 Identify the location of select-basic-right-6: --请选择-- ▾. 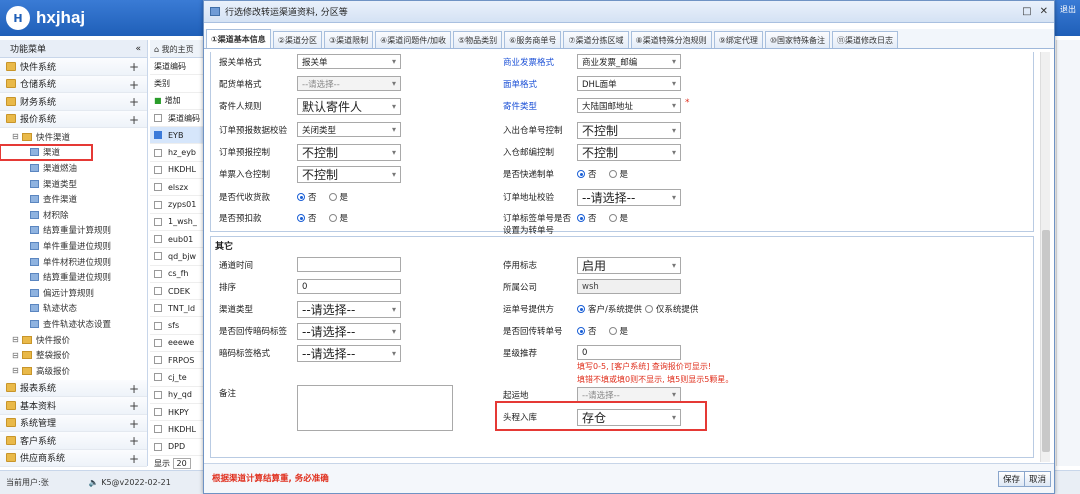
(629, 197).